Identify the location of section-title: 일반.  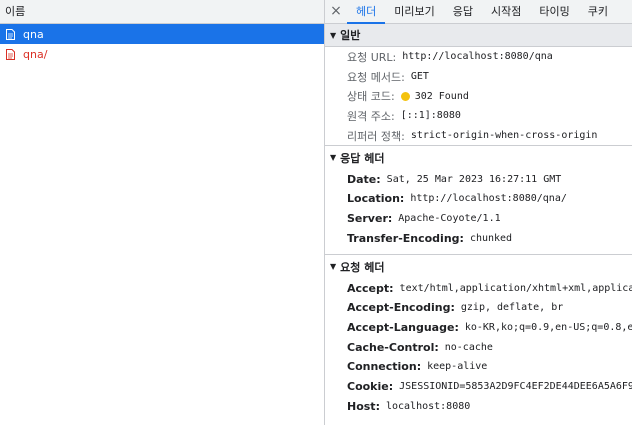
(350, 35).